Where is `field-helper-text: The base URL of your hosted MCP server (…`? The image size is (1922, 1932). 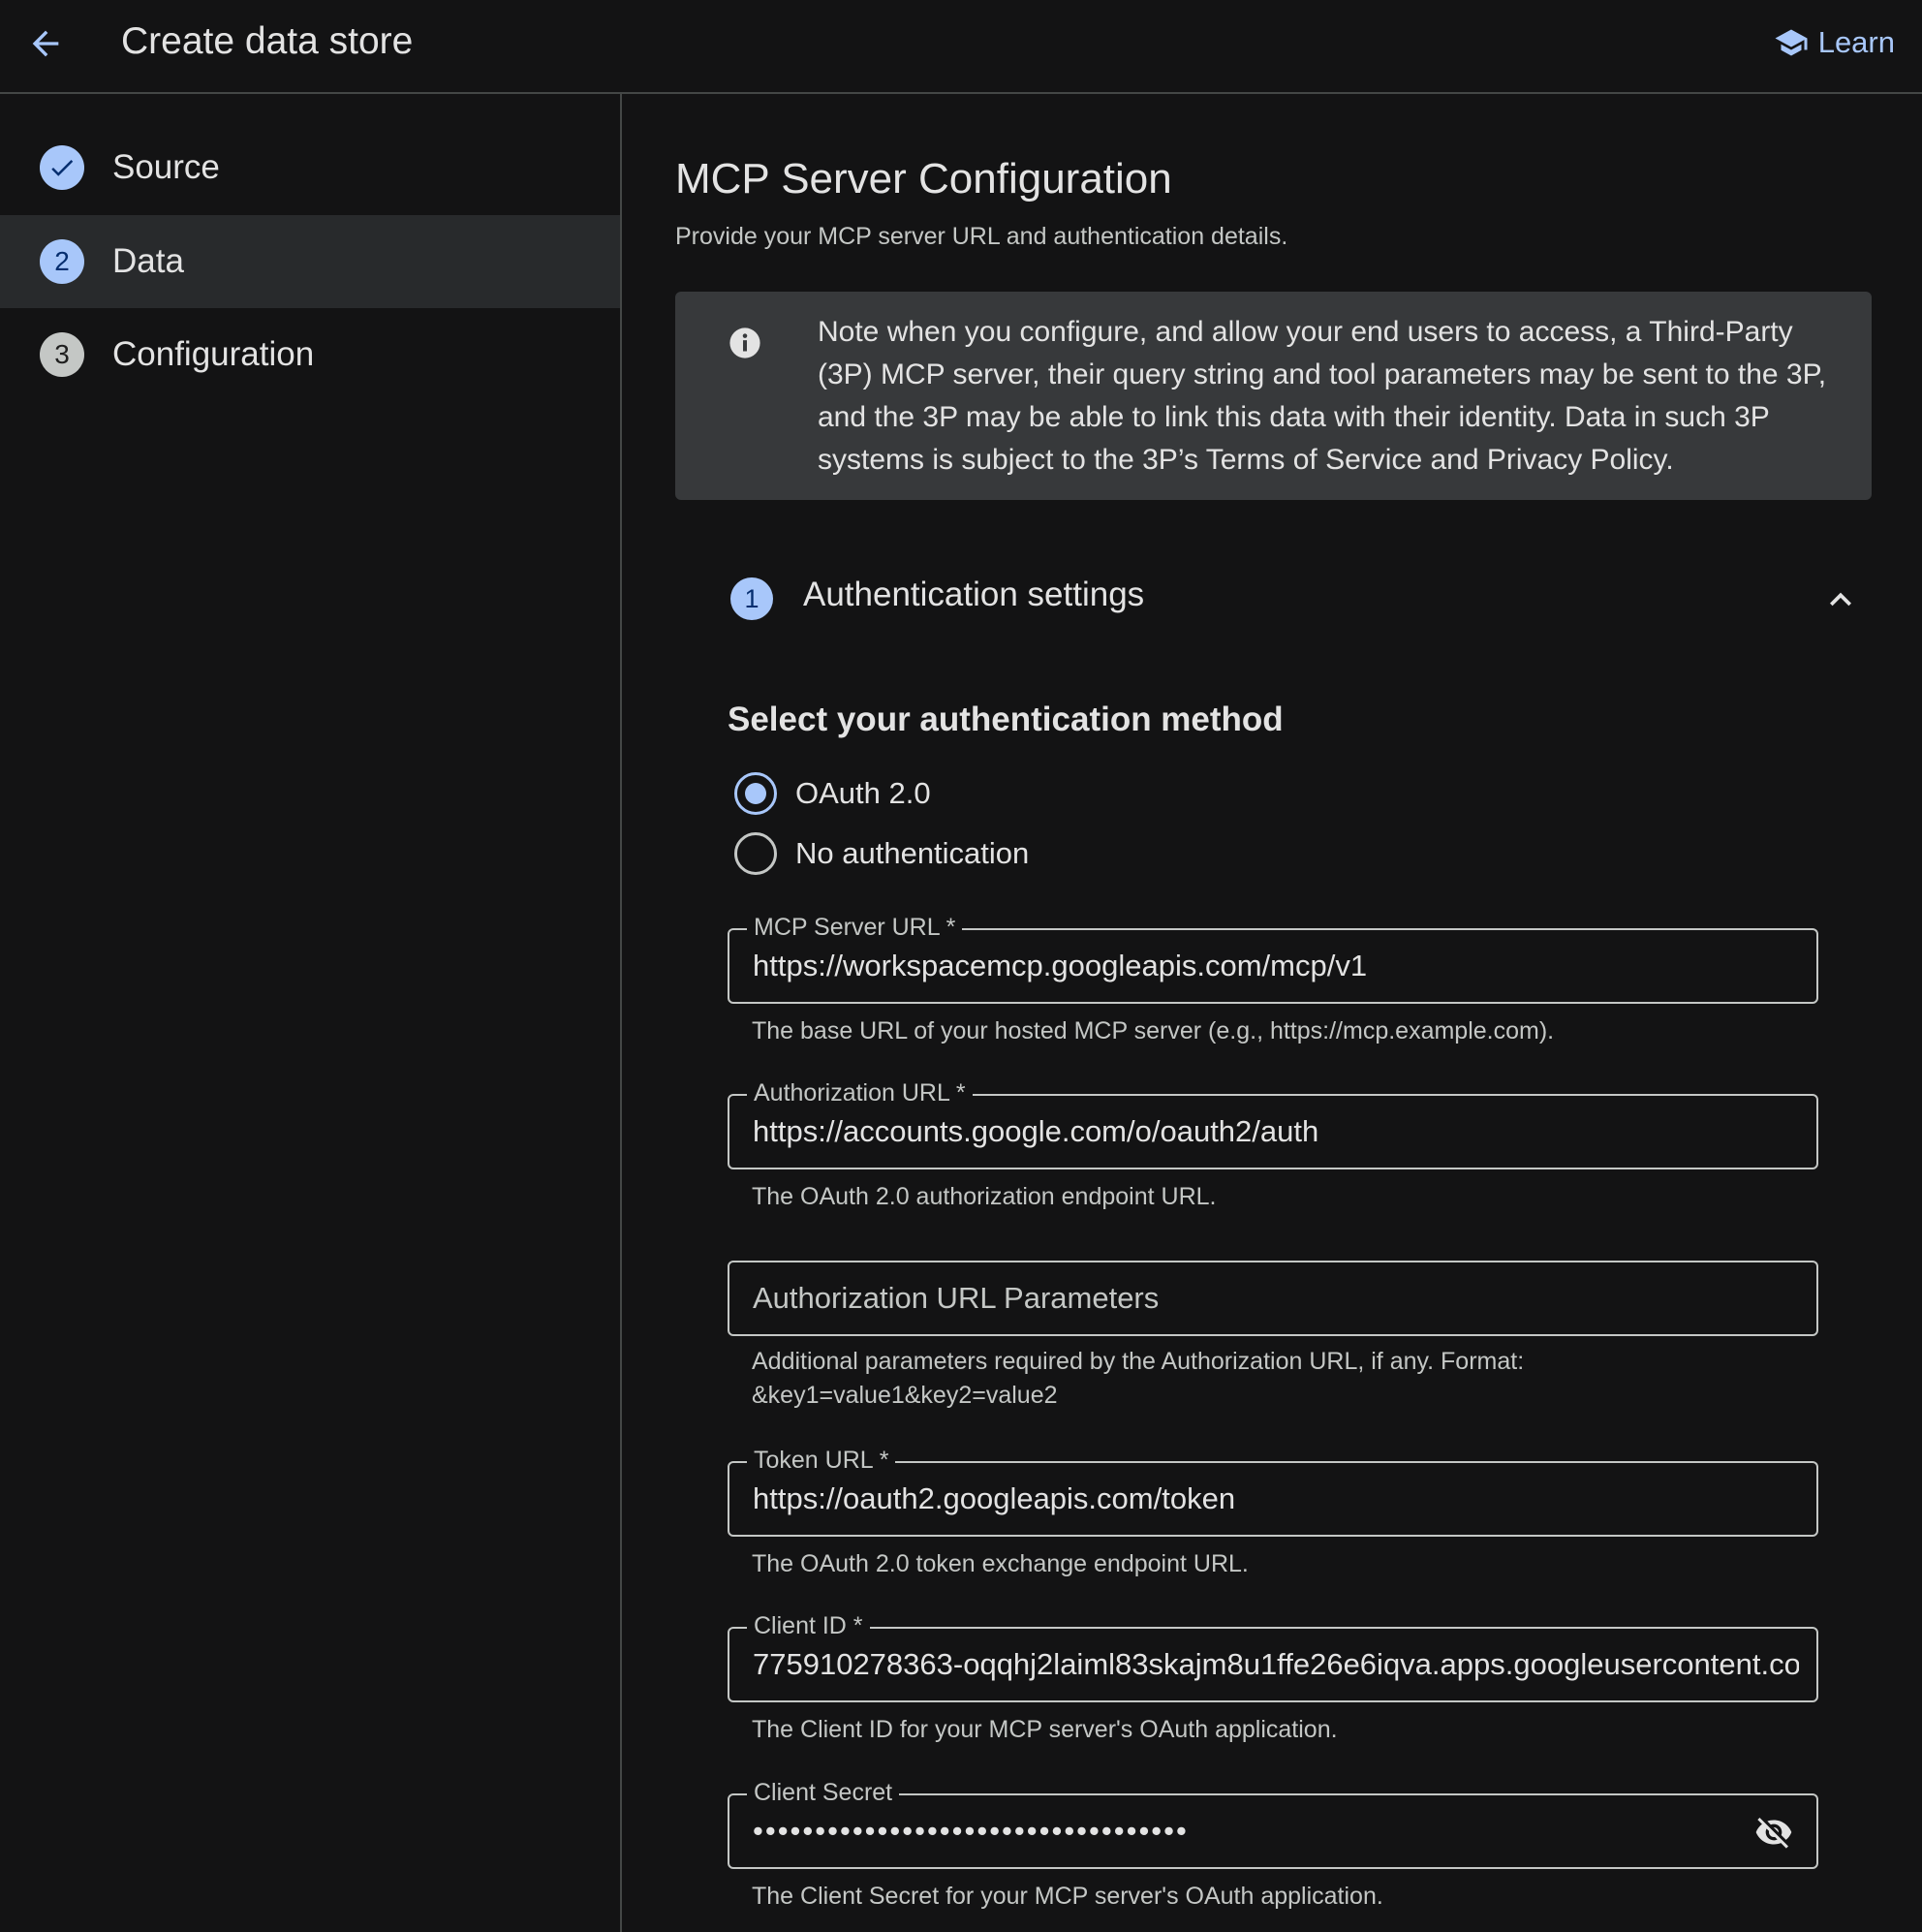
field-helper-text: The base URL of your hosted MCP server (… is located at coordinates (1153, 1030).